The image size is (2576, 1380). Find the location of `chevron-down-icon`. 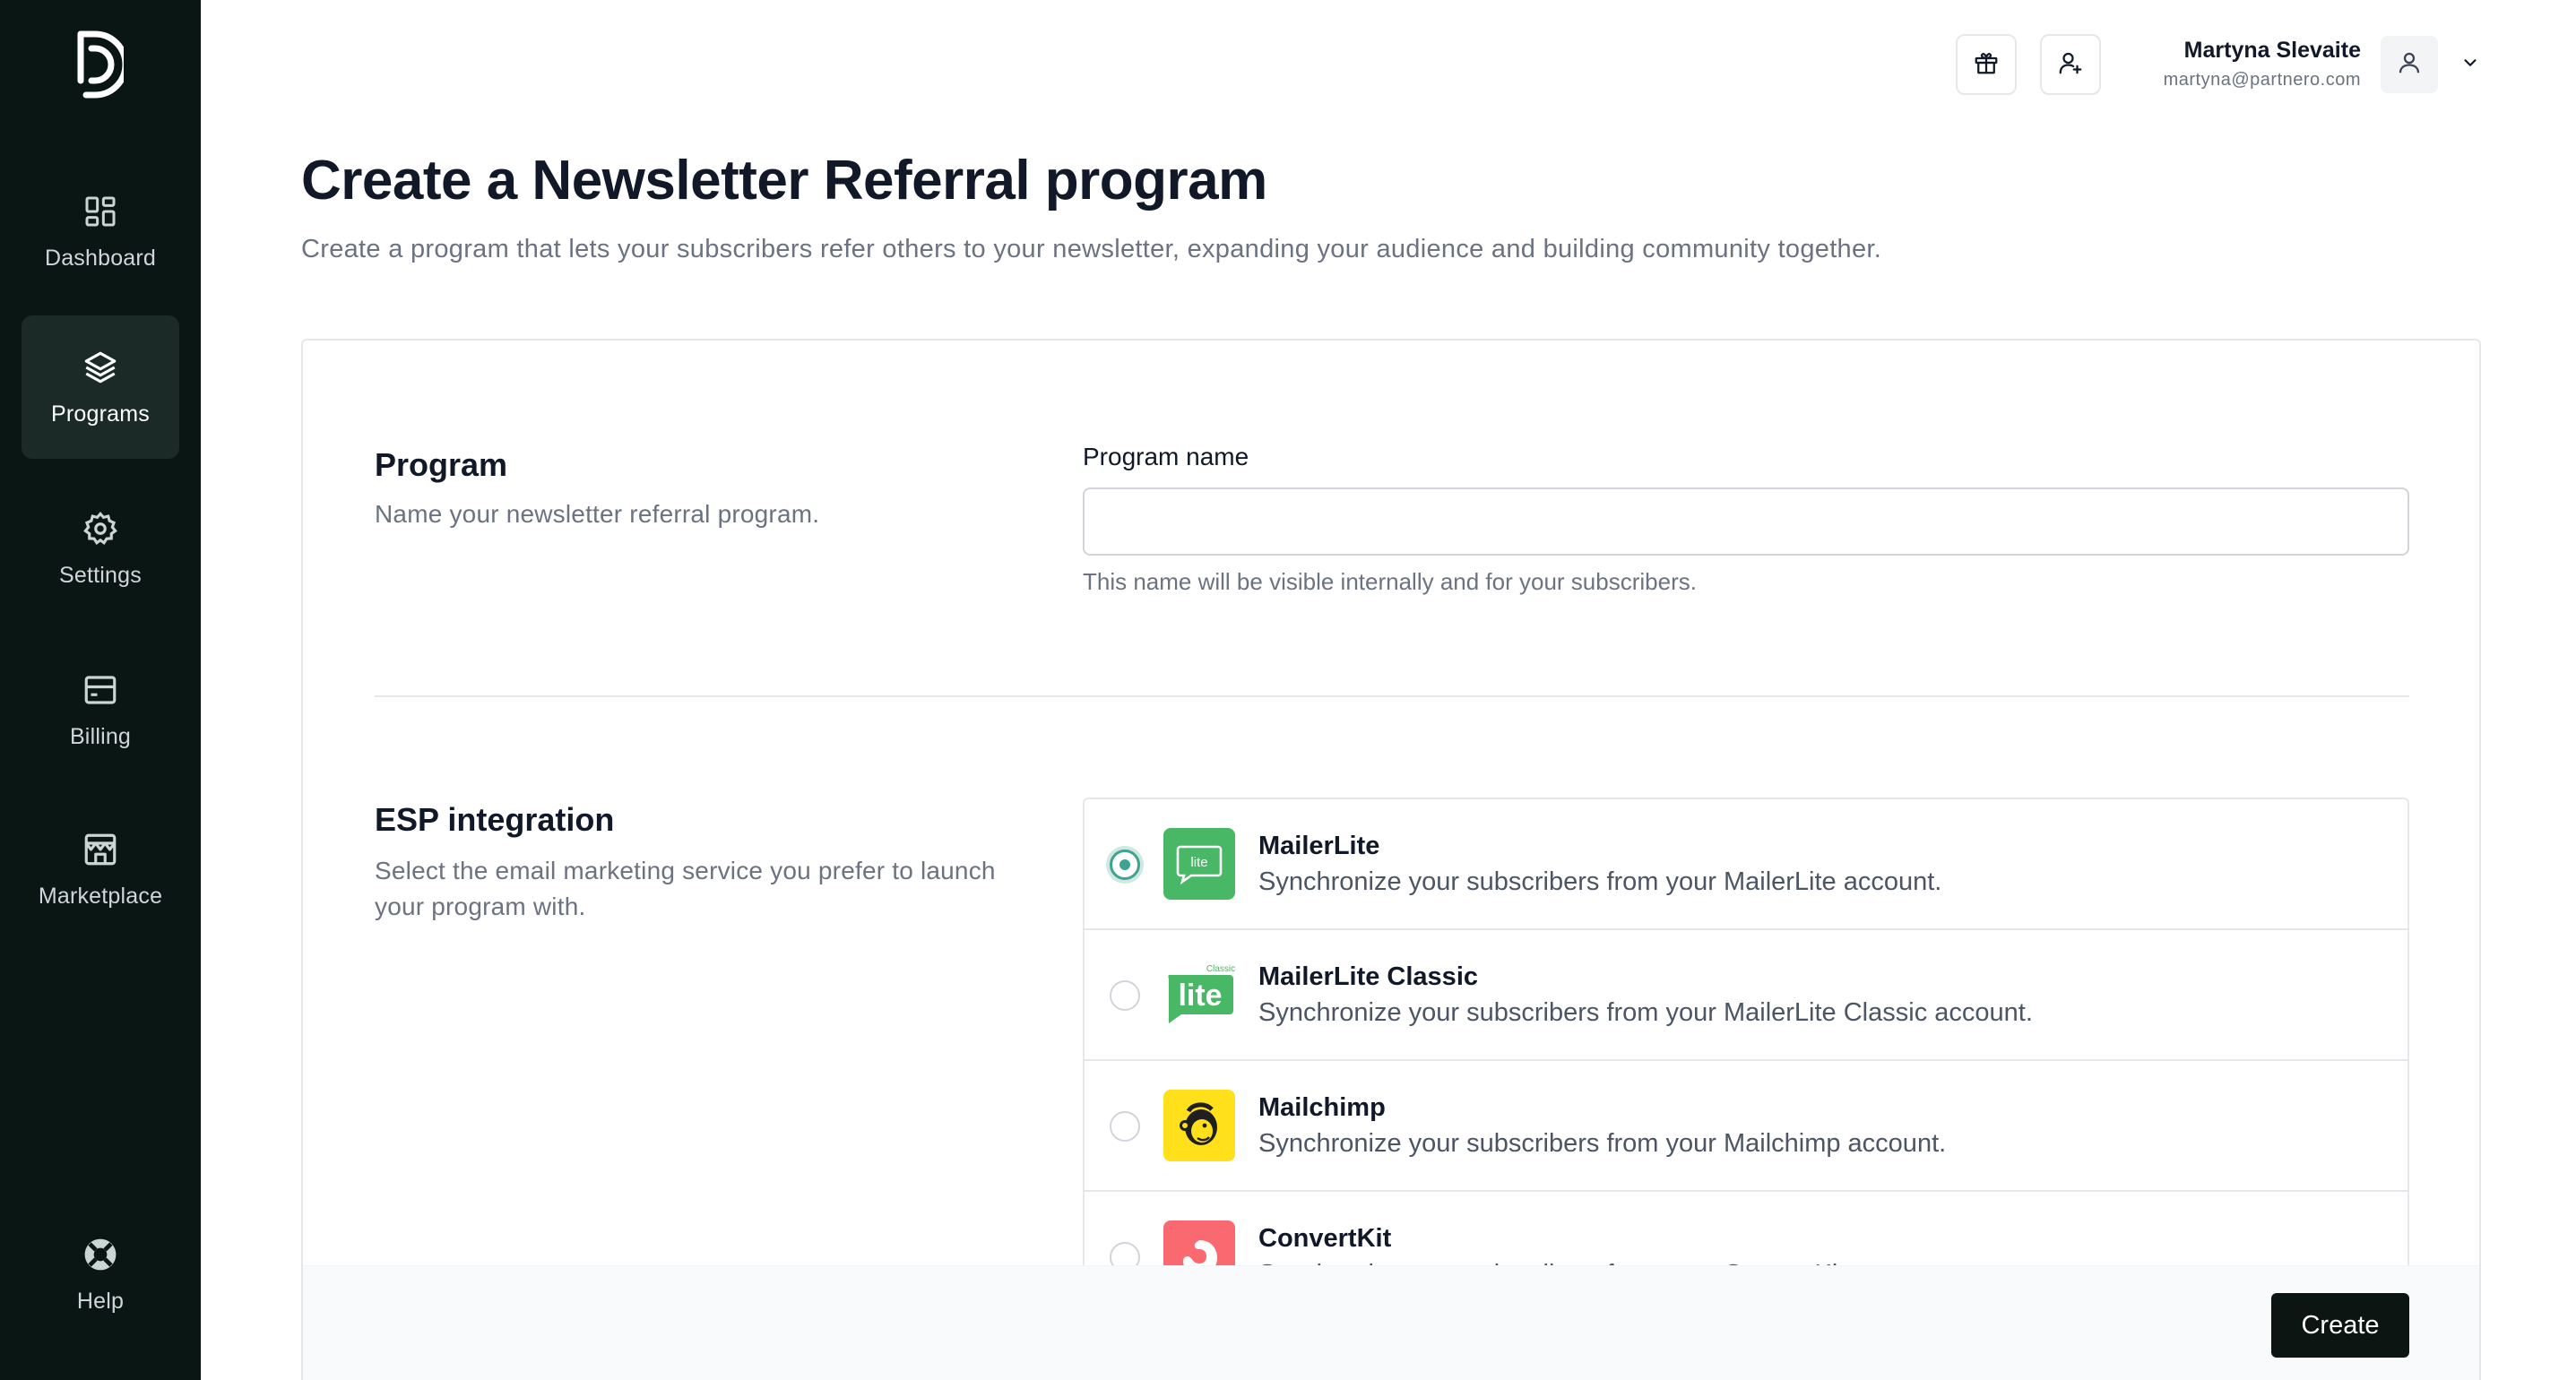

chevron-down-icon is located at coordinates (2470, 65).